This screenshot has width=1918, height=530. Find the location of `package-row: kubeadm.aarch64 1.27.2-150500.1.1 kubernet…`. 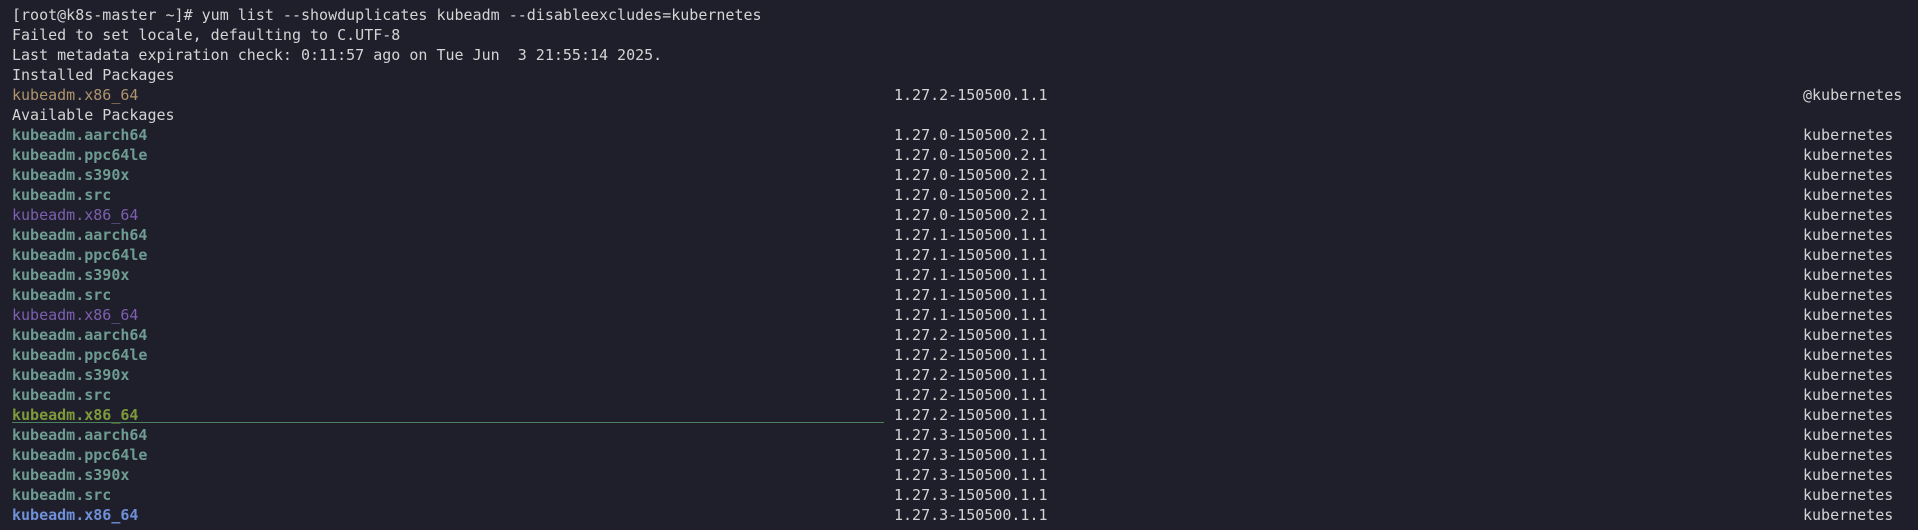

package-row: kubeadm.aarch64 1.27.2-150500.1.1 kubernet… is located at coordinates (965, 335).